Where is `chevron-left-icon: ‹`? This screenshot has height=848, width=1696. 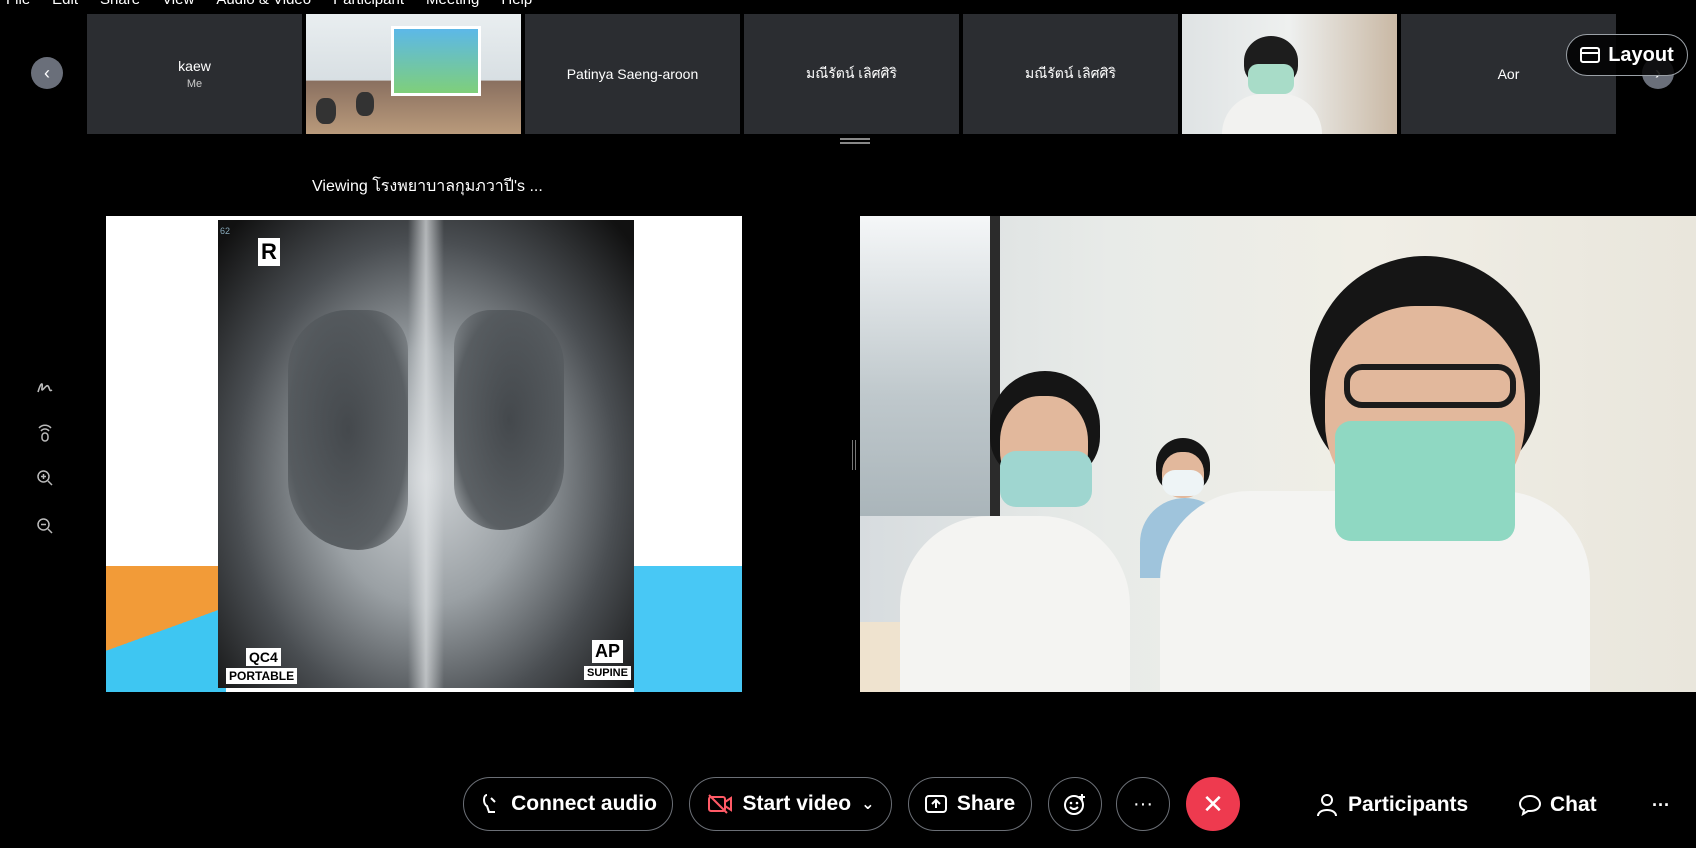 chevron-left-icon: ‹ is located at coordinates (47, 72).